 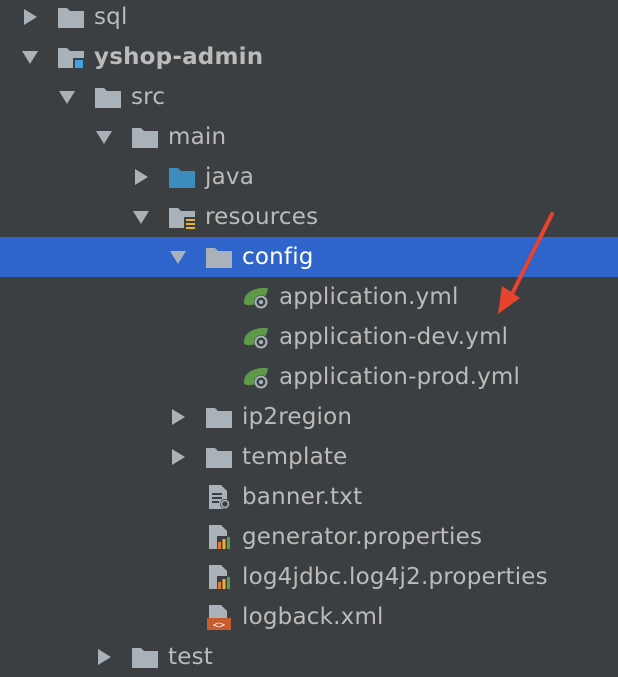 What do you see at coordinates (179, 57) in the screenshot?
I see `tree-item-label: yshop-admin` at bounding box center [179, 57].